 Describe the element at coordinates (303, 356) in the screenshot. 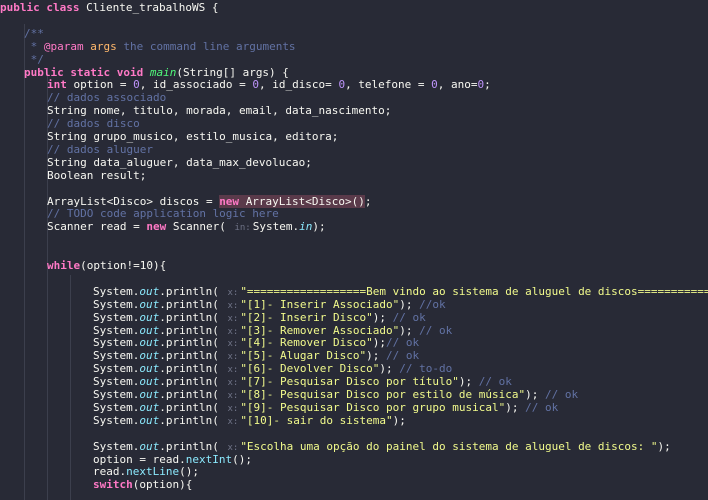

I see `code-token: "[5]- Alugar Disco"` at that location.